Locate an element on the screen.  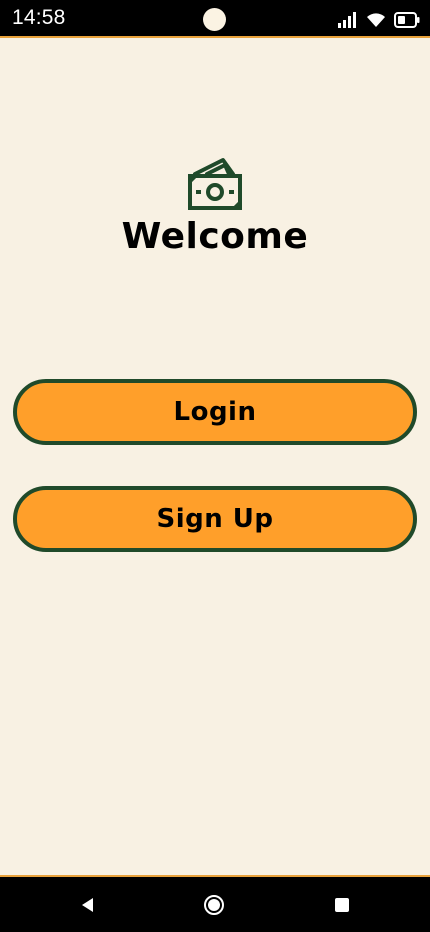
navigation-bar is located at coordinates (215, 903).